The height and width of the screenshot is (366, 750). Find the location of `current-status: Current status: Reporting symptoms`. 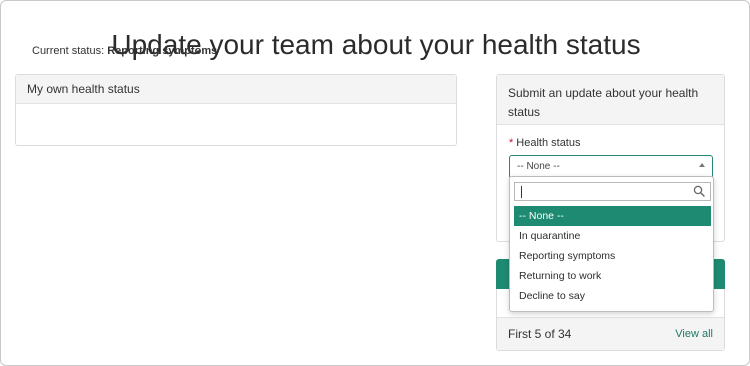

current-status: Current status: Reporting symptoms is located at coordinates (124, 51).